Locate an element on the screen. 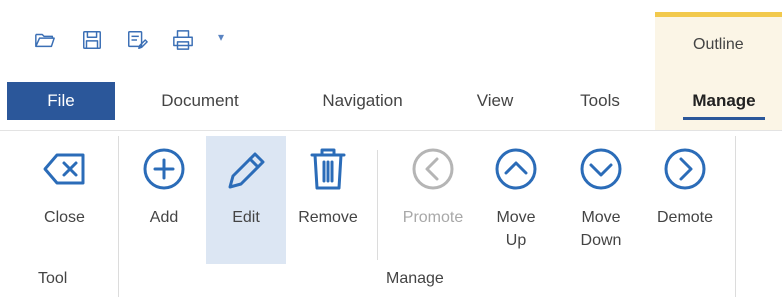 The width and height of the screenshot is (782, 297). chevron-left-circle-icon is located at coordinates (433, 169).